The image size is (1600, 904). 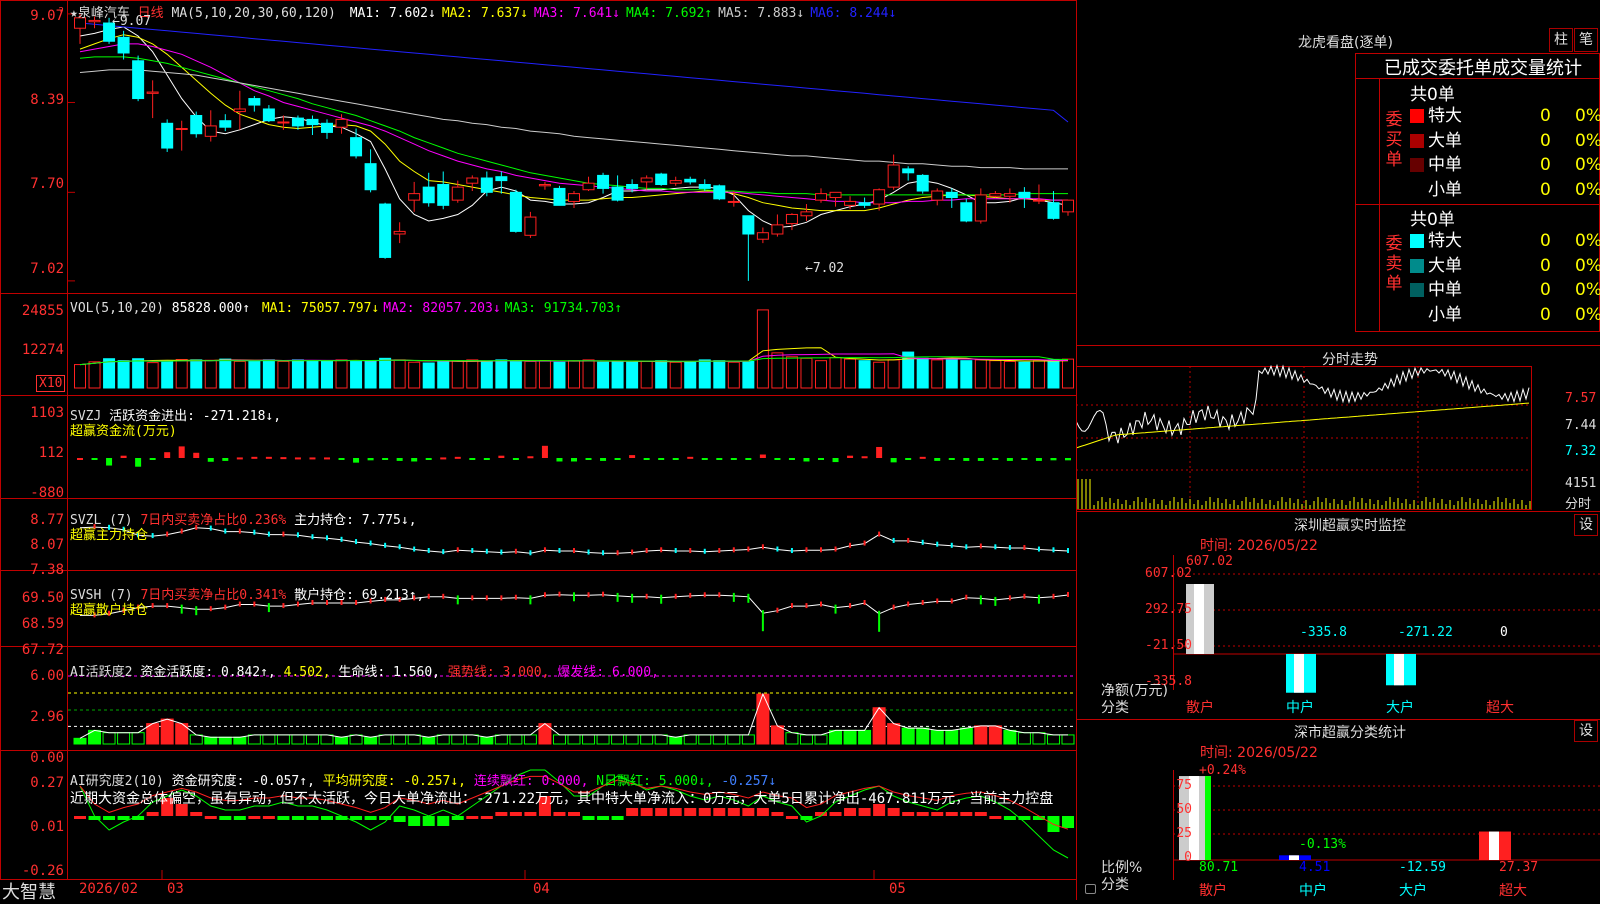 I want to click on lhb-title: 龙虎看盘(逐单), so click(x=1345, y=43).